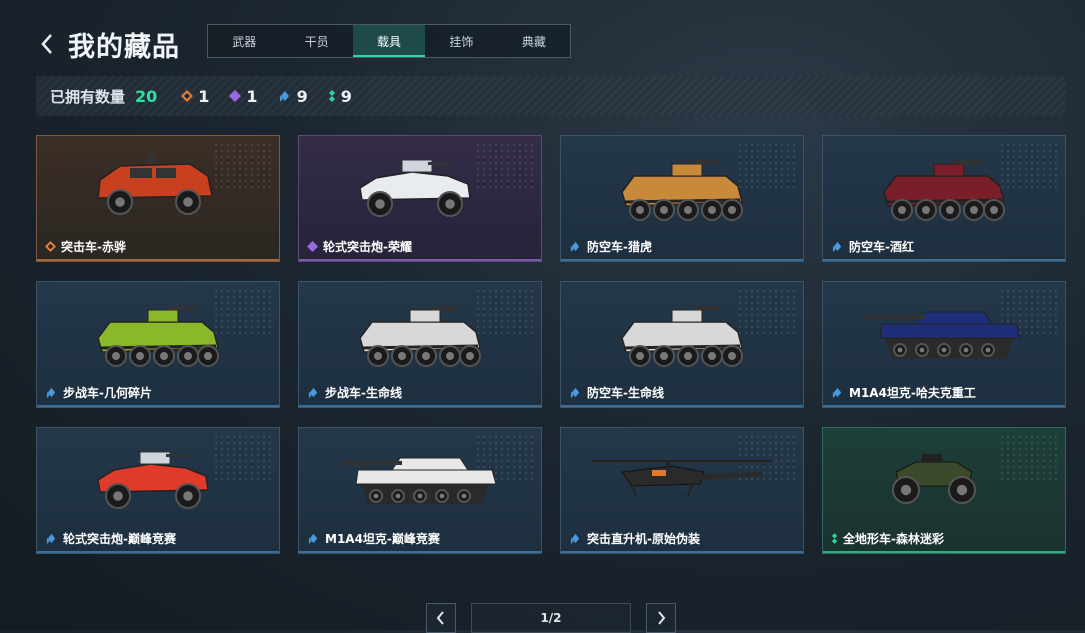 The height and width of the screenshot is (633, 1085). I want to click on atv-vehicle-image, so click(934, 479).